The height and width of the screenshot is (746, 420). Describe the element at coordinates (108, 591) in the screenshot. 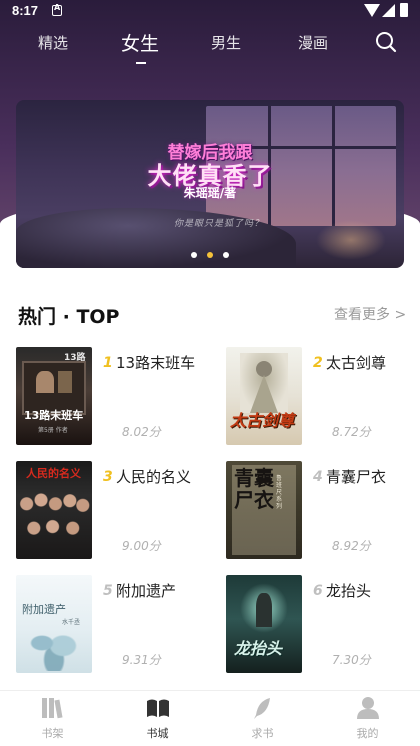

I see `rank-number: 5` at that location.